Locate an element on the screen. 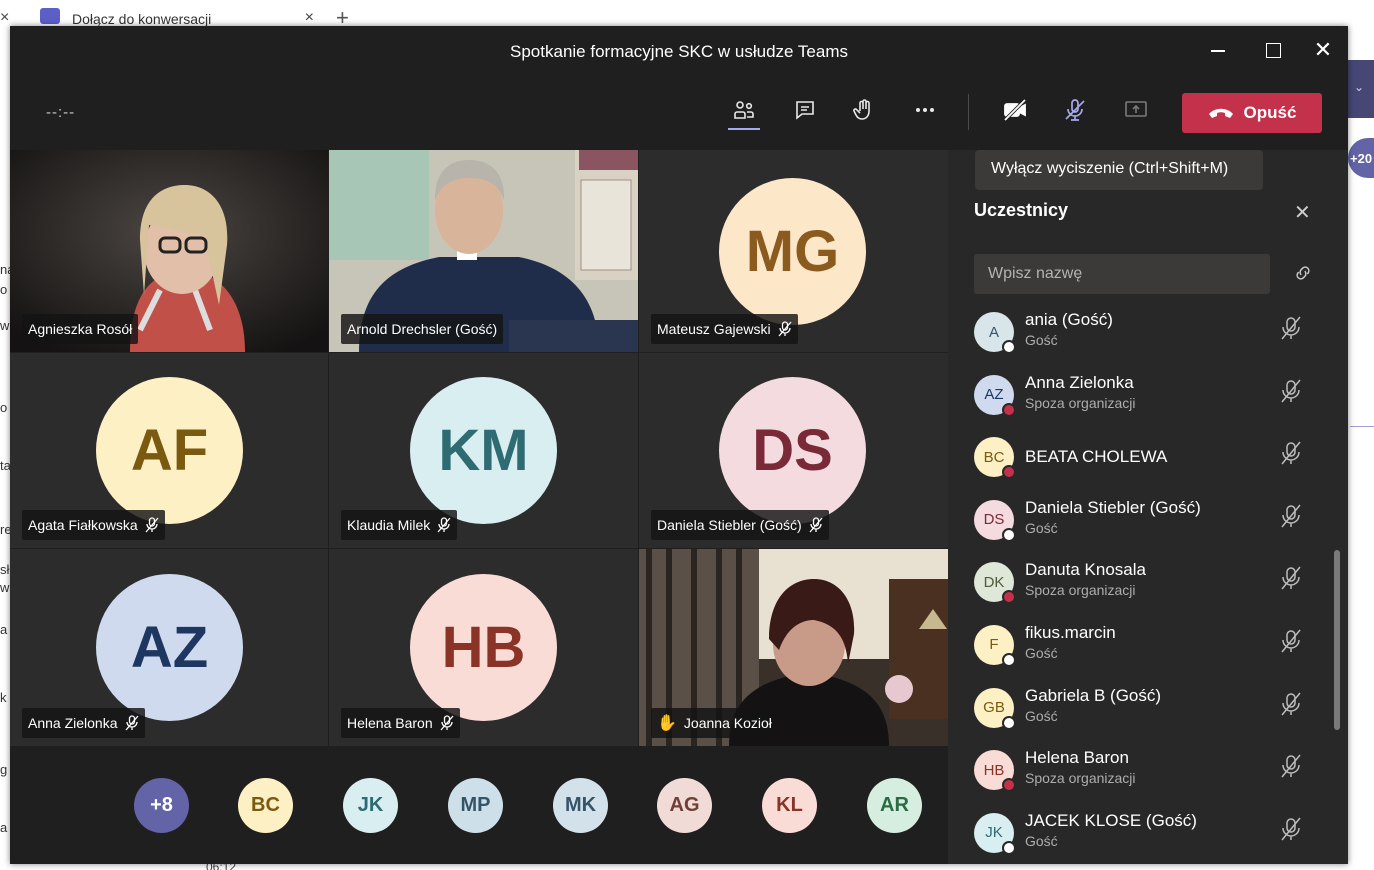  overflow-participant-avatar: MK is located at coordinates (580, 805).